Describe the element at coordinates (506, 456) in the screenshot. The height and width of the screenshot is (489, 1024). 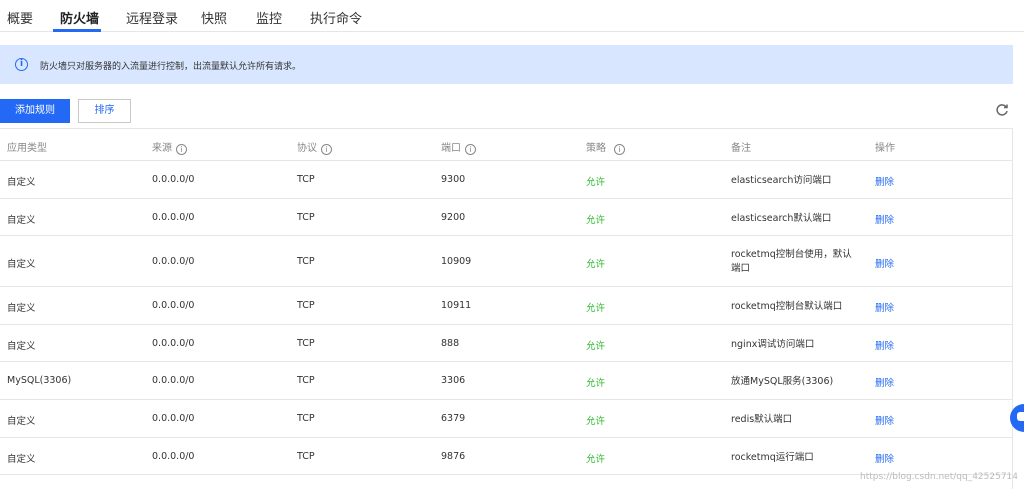
I see `table-row: 自定义 0.0.0.0/0 TCP 9876 允许 rocketmq运行端口删除` at that location.